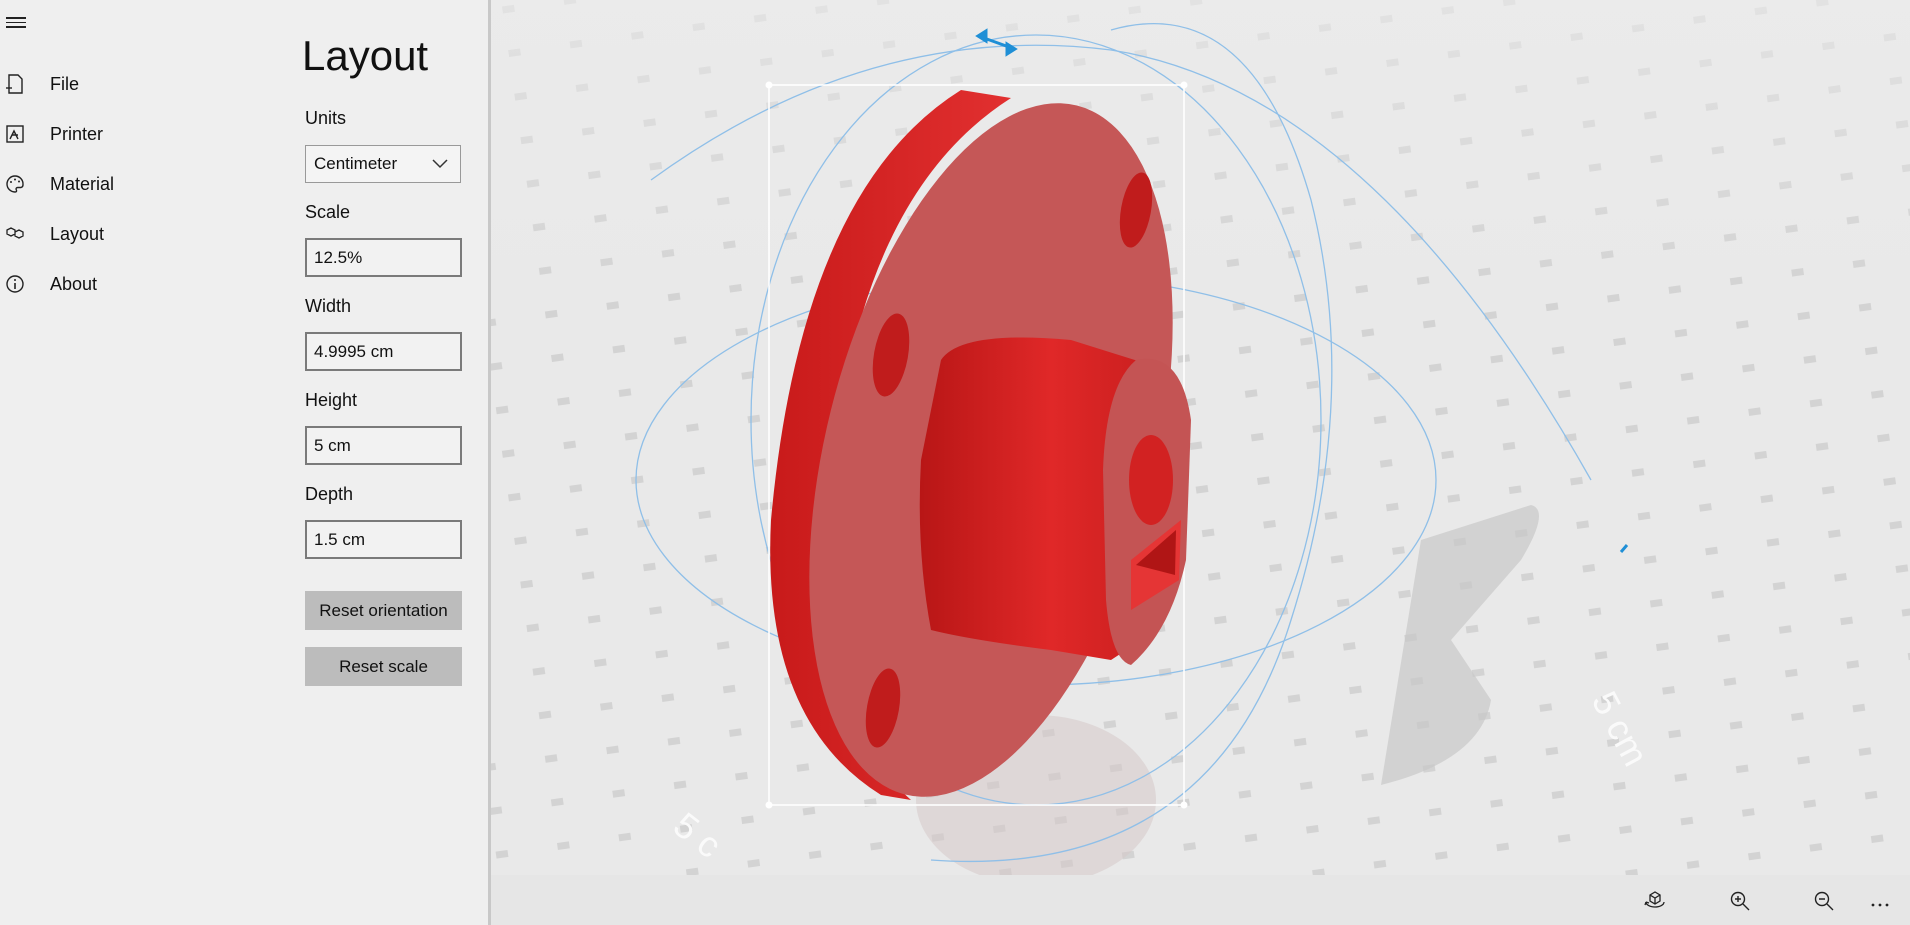 This screenshot has width=1910, height=925. I want to click on view-toolbar, so click(1200, 900).